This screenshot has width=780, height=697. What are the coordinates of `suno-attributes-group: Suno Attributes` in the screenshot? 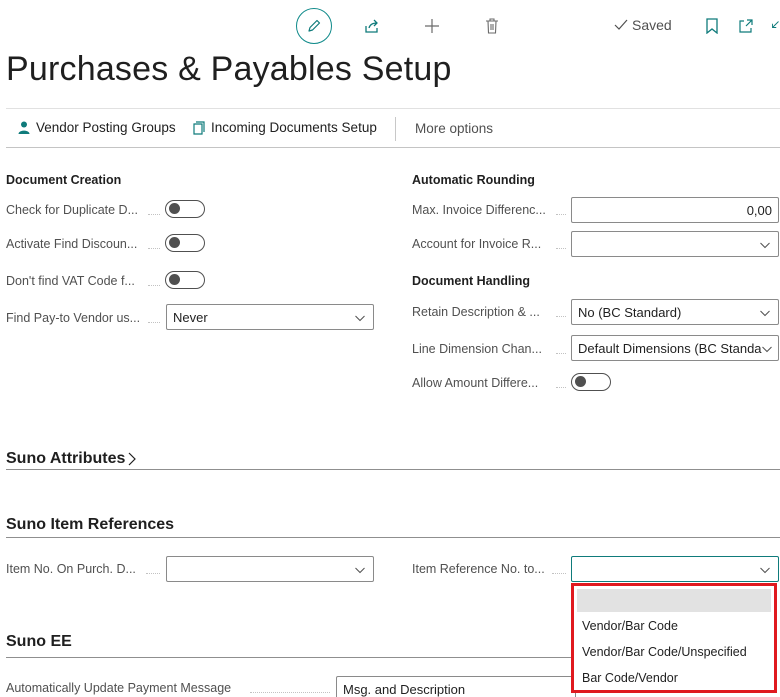 It's located at (71, 459).